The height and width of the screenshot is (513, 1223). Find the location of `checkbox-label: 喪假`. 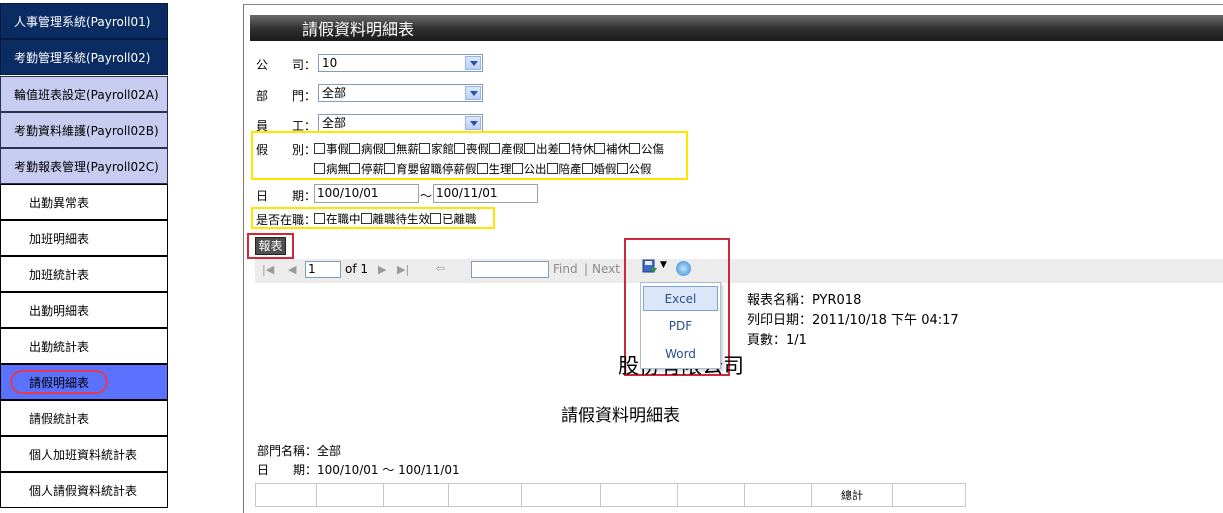

checkbox-label: 喪假 is located at coordinates (477, 149).